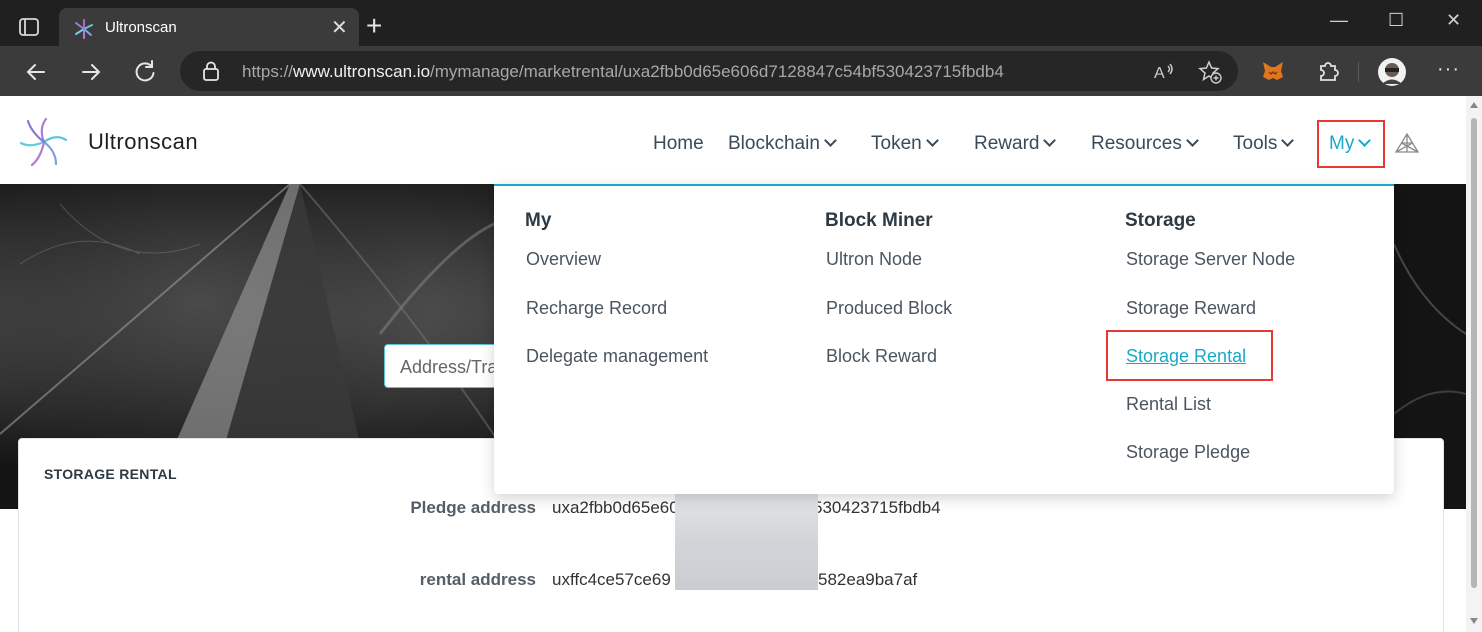 The width and height of the screenshot is (1482, 632). I want to click on highlight-box-storage-rental, so click(1189, 355).